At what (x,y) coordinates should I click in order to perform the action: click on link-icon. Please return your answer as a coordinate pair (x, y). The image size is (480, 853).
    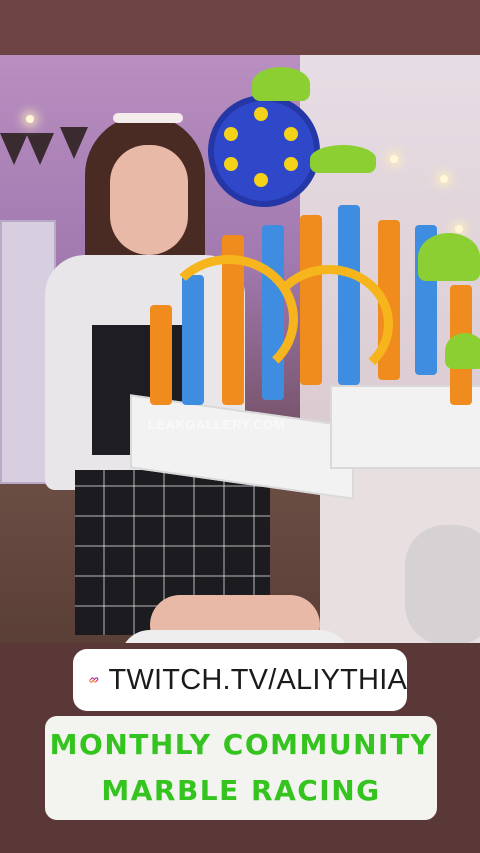
    Looking at the image, I should click on (94, 680).